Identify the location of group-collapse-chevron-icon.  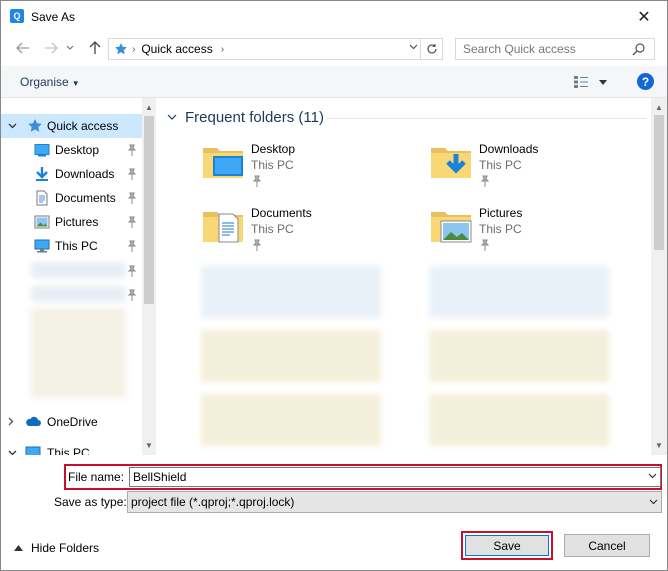
(172, 117).